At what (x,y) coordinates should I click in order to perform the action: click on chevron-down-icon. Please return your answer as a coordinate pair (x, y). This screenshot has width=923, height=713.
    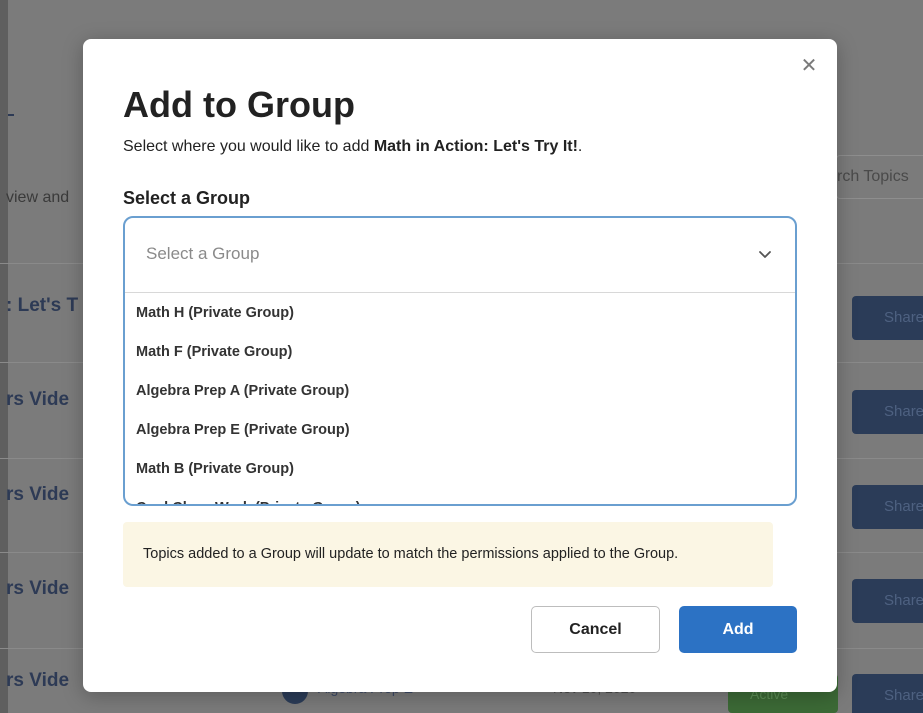
    Looking at the image, I should click on (765, 254).